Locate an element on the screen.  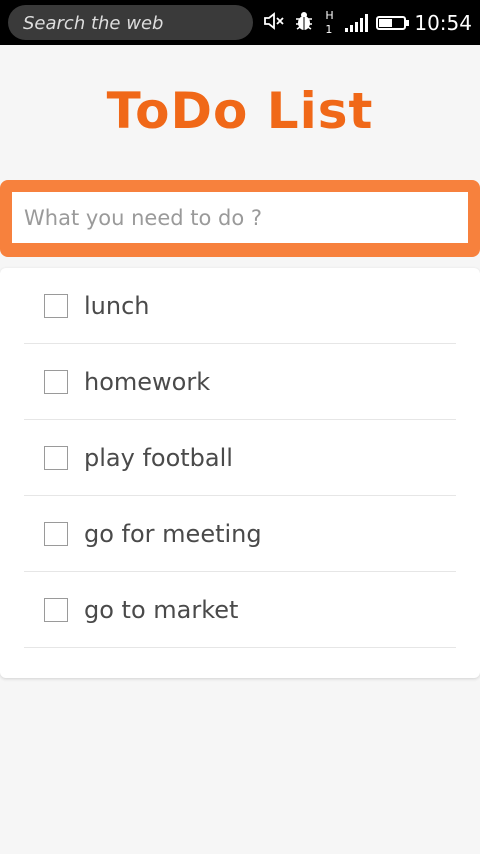
mute-icon is located at coordinates (274, 23).